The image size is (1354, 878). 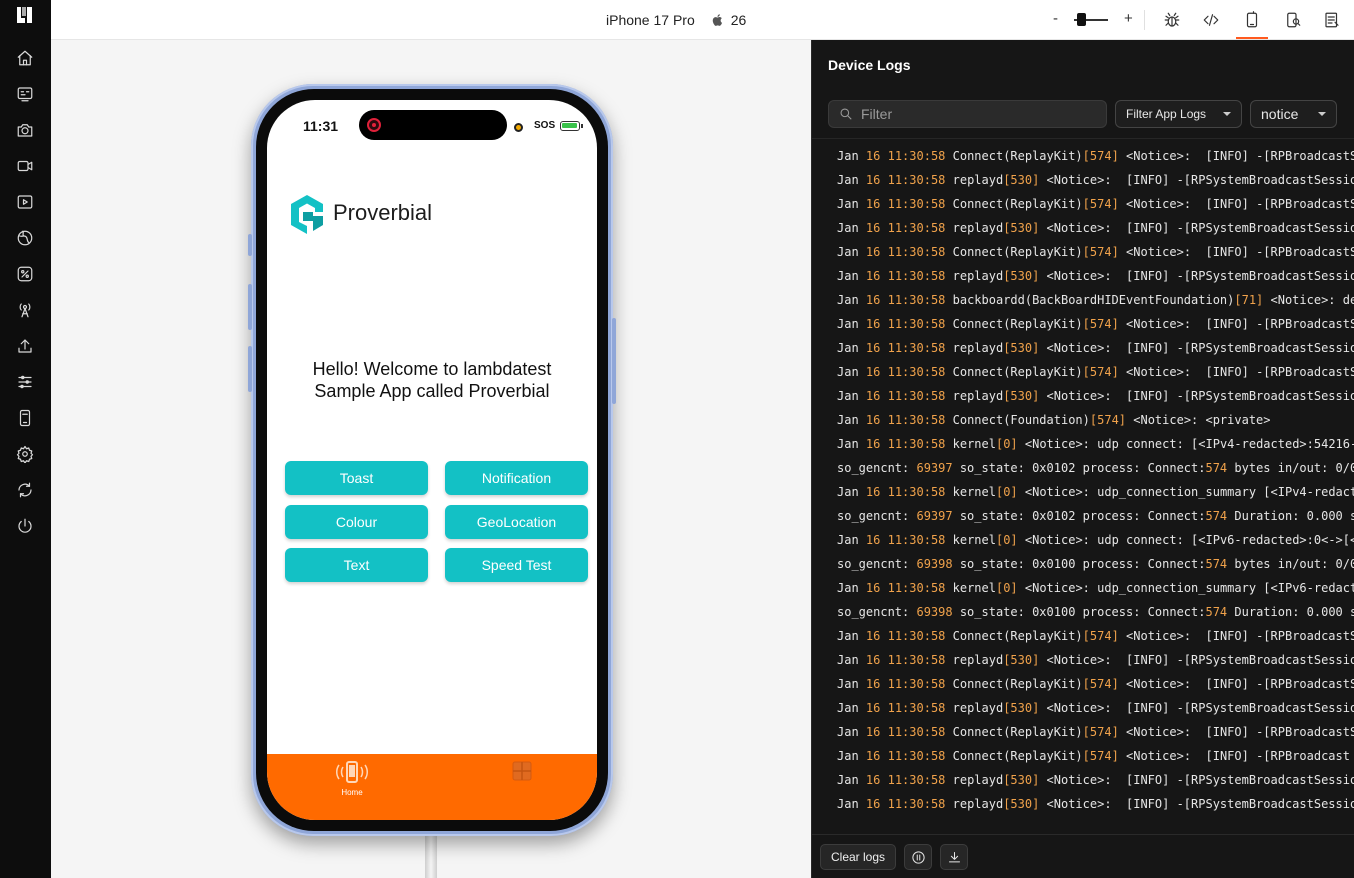 What do you see at coordinates (1178, 114) in the screenshot?
I see `filter-app-logs-dropdown: Filter App Logs` at bounding box center [1178, 114].